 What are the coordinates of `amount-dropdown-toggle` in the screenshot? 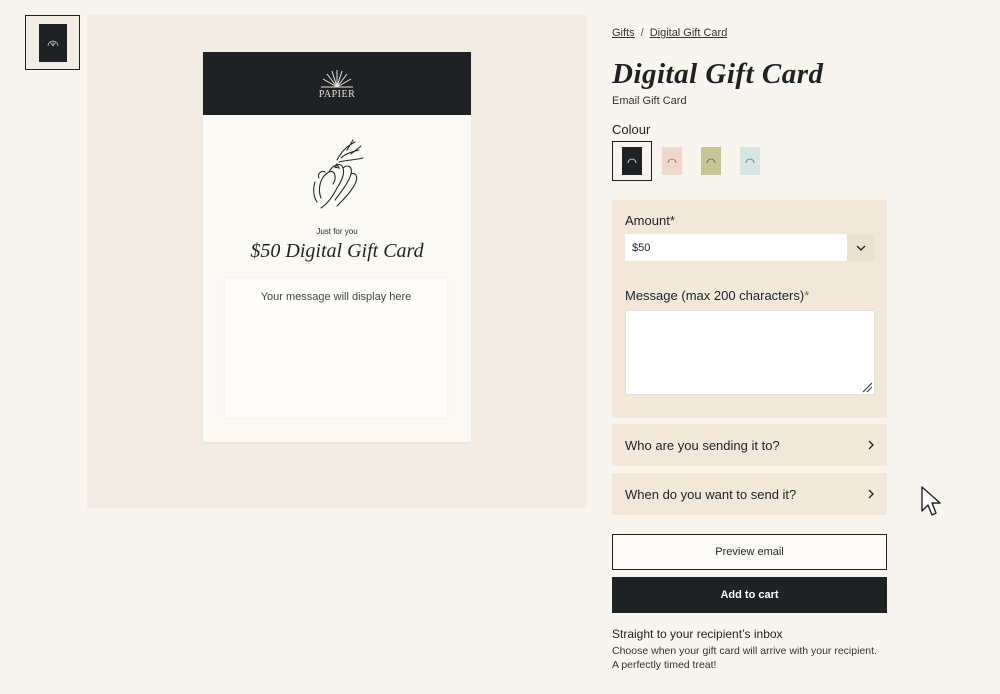 It's located at (860, 247).